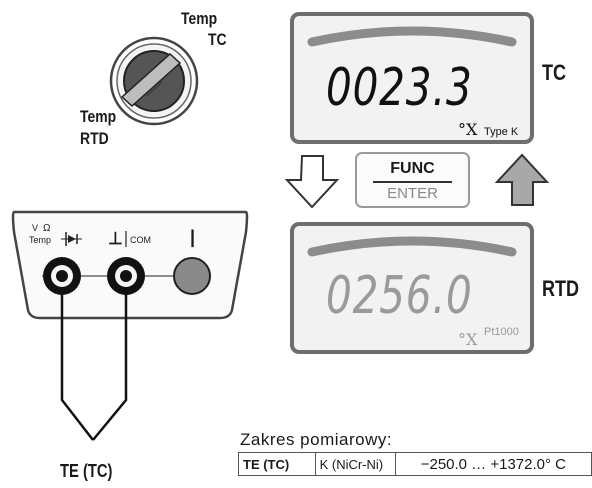  What do you see at coordinates (316, 439) in the screenshot?
I see `range-title: Zakres pomiarowy:` at bounding box center [316, 439].